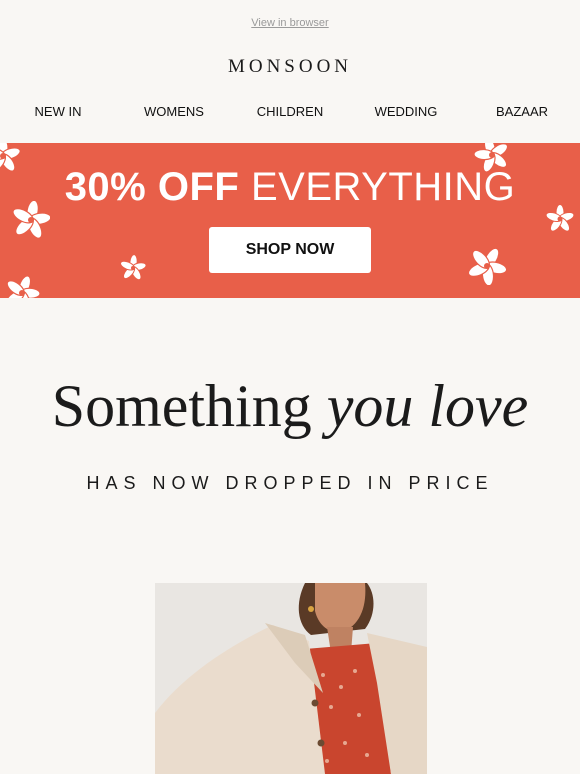  I want to click on banner-headline: 30% OFF EVERYTHING, so click(290, 187).